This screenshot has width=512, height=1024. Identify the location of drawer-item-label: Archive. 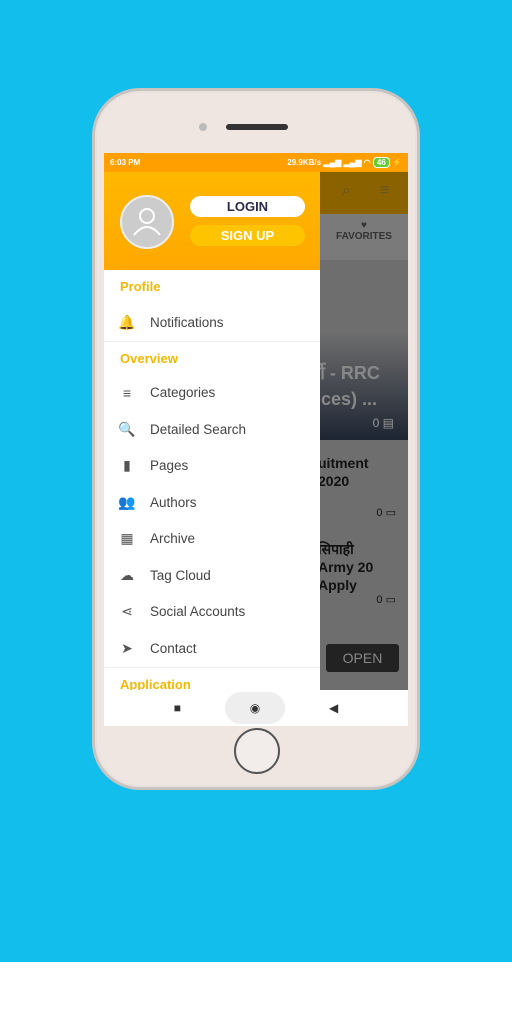
(173, 539).